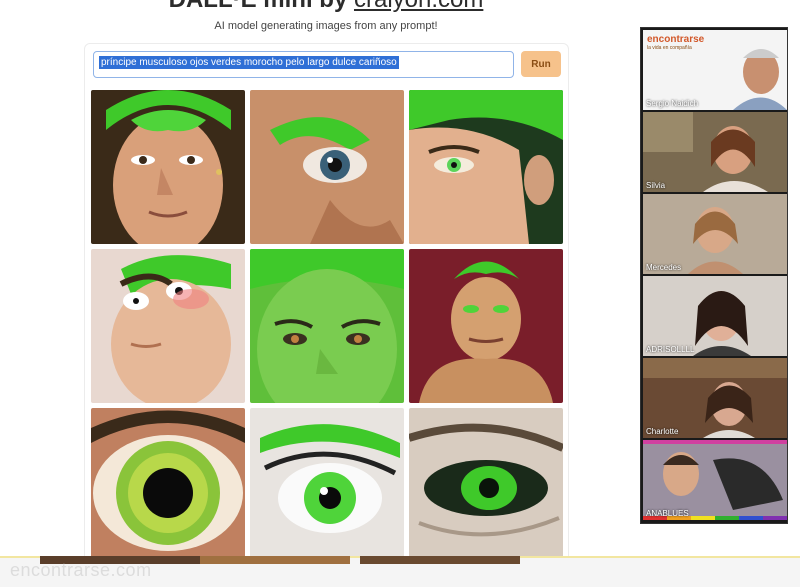 The image size is (800, 587). I want to click on face-green-hair-illustration, so click(168, 167).